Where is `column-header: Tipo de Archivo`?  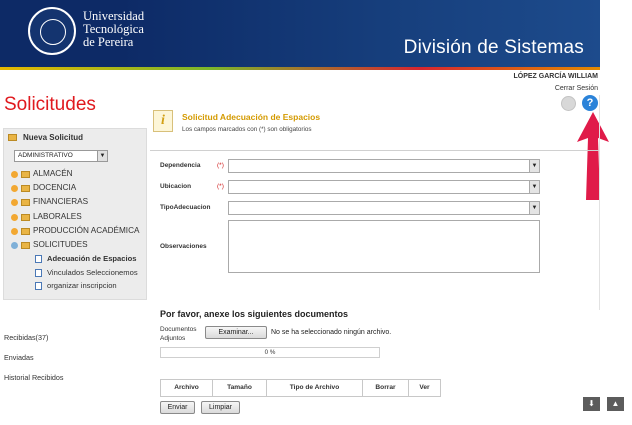
column-header: Tipo de Archivo is located at coordinates (315, 388).